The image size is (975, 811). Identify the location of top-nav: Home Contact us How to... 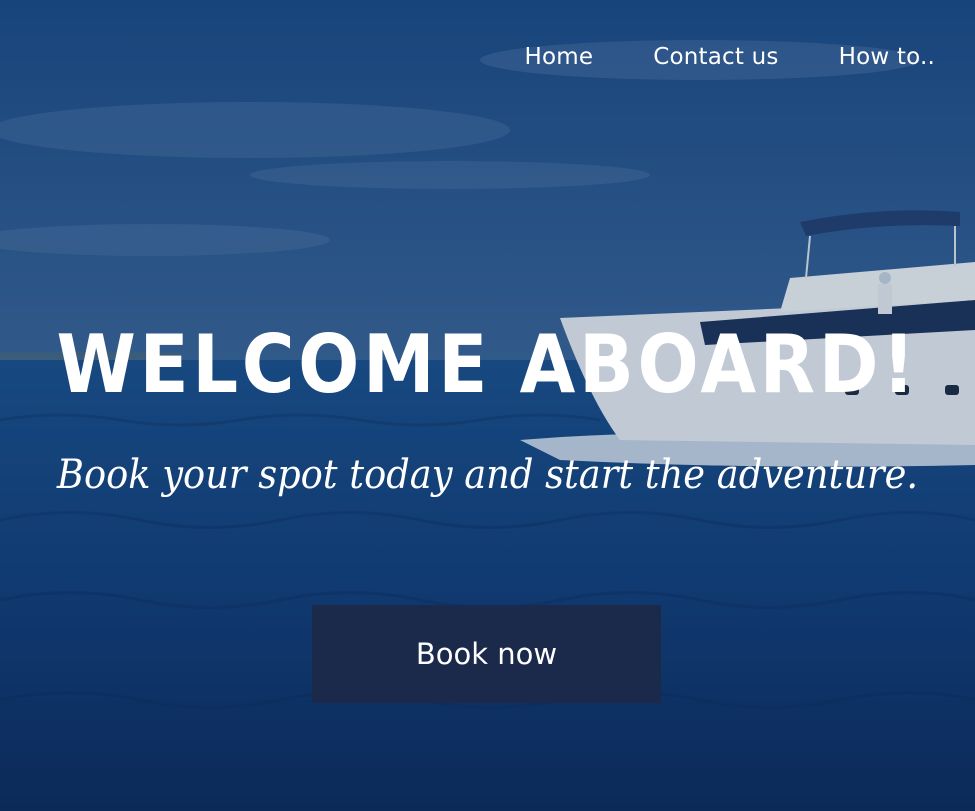
(730, 57).